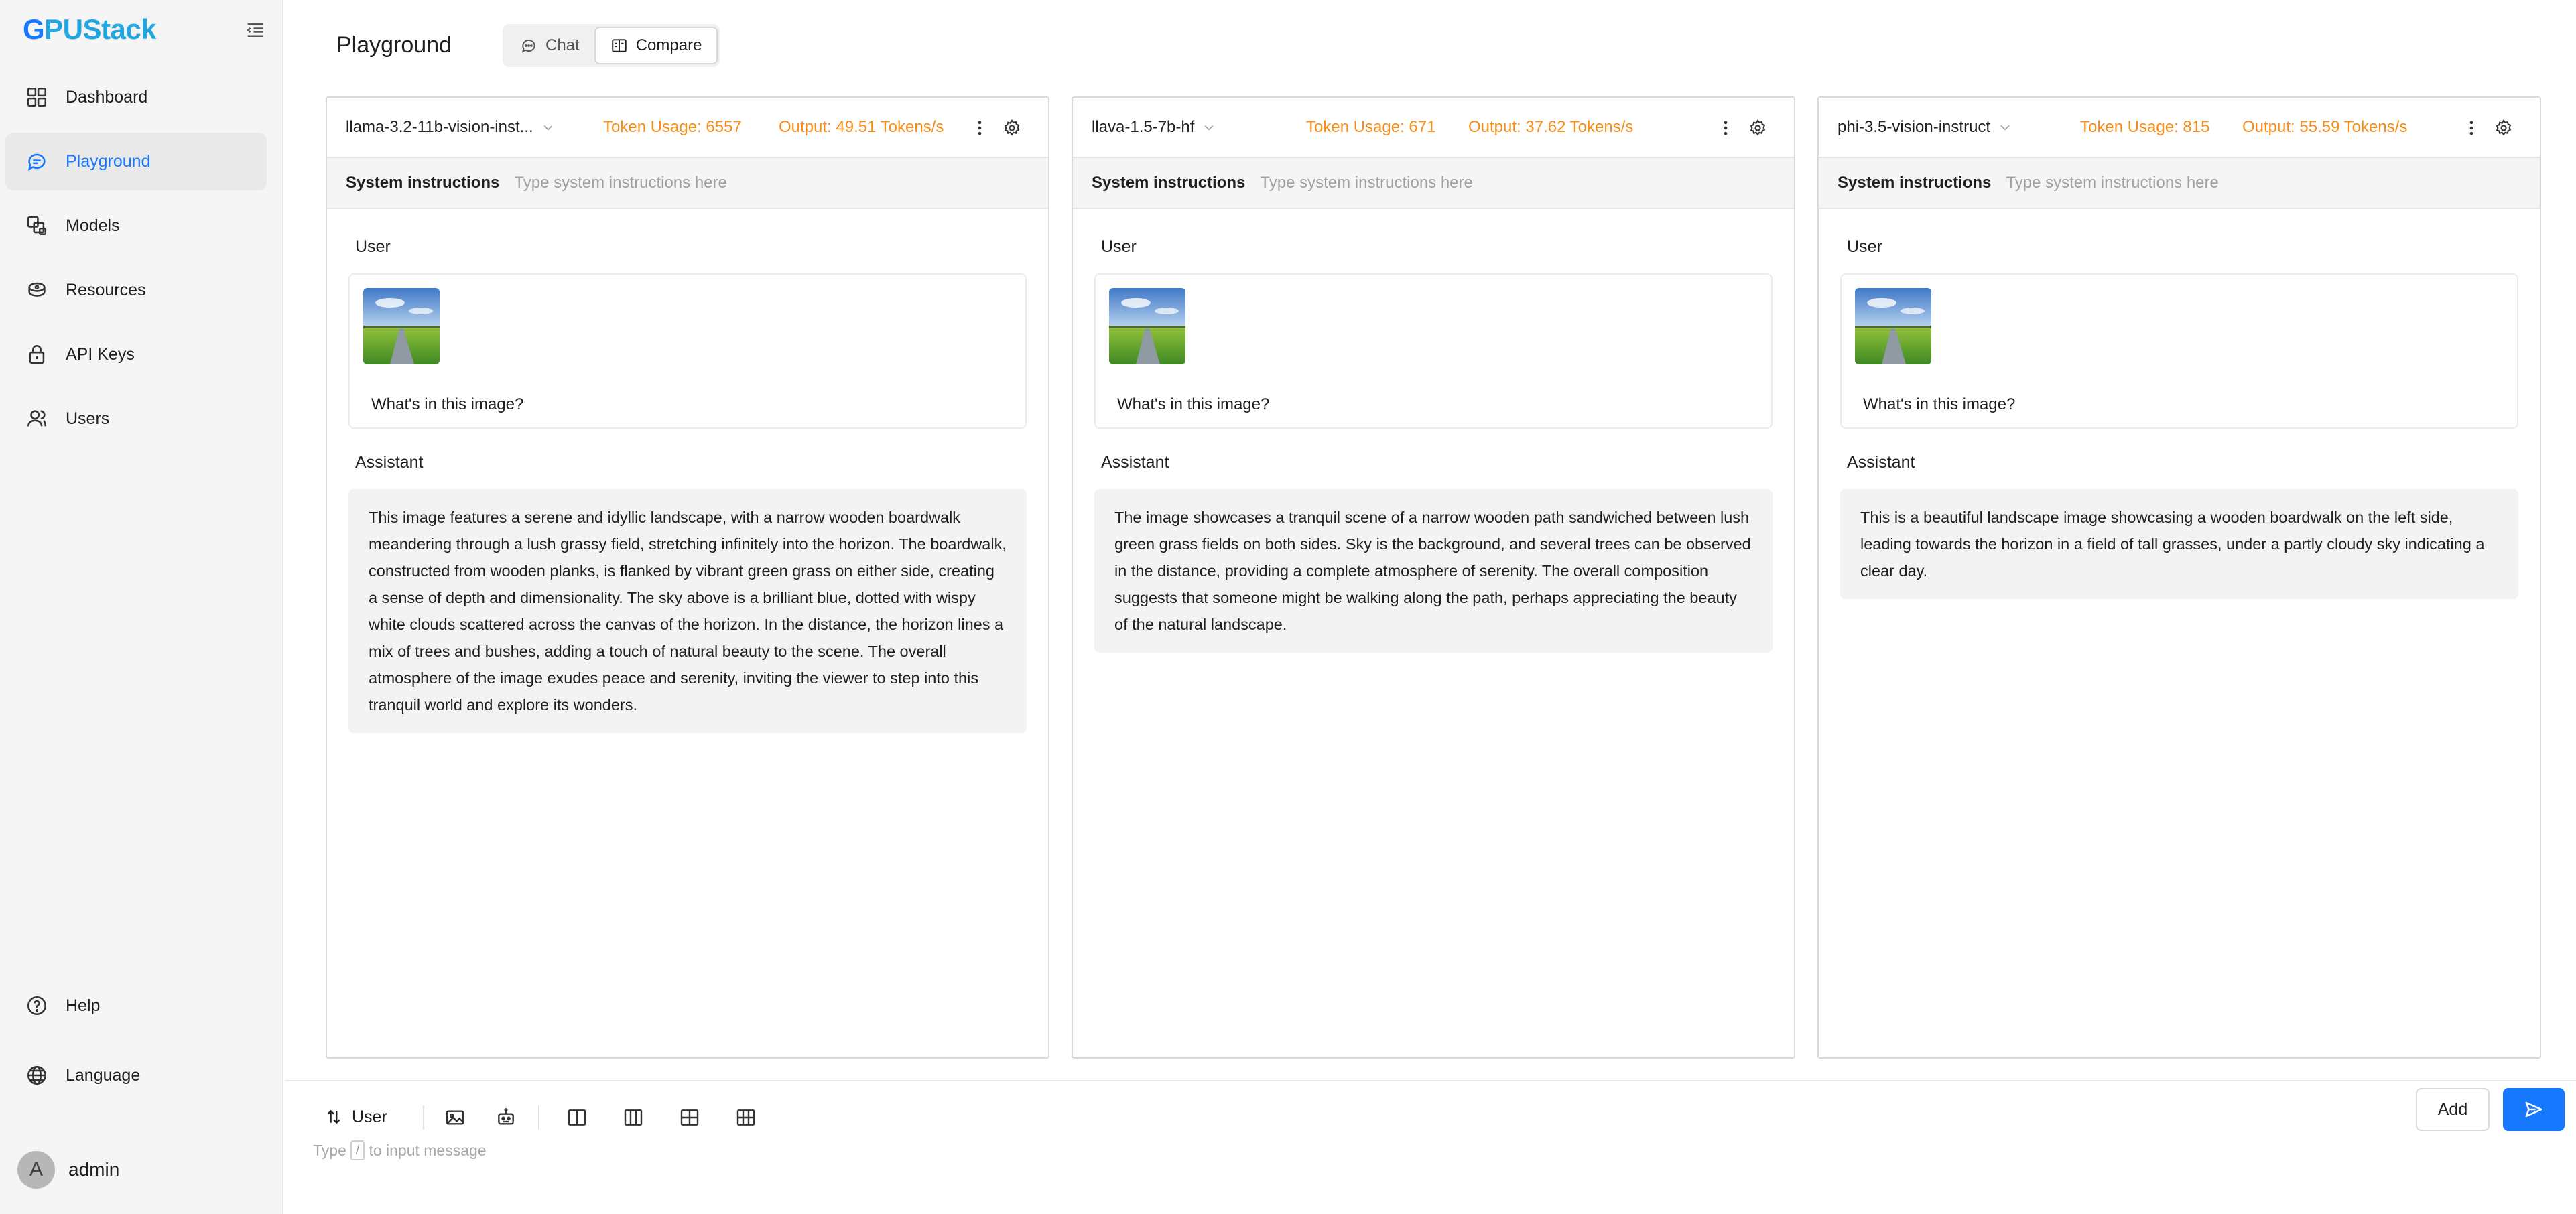 The height and width of the screenshot is (1214, 2576). What do you see at coordinates (357, 1150) in the screenshot?
I see `slash-key-hint: /` at bounding box center [357, 1150].